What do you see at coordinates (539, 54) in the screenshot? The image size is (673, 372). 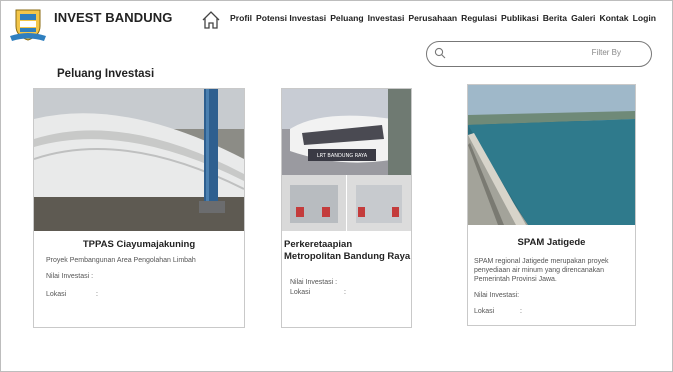 I see `filter-search-input: Filter By` at bounding box center [539, 54].